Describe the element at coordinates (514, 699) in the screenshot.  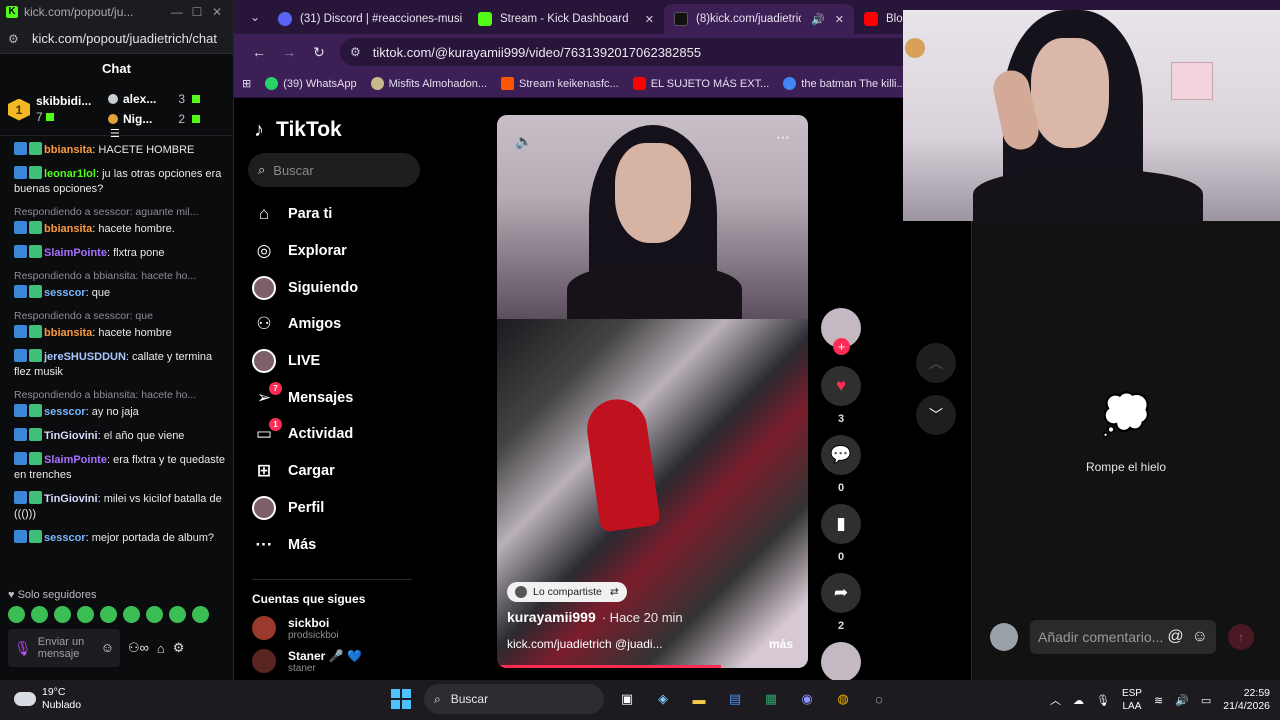
I see `taskbar-search: ⌕ Buscar` at that location.